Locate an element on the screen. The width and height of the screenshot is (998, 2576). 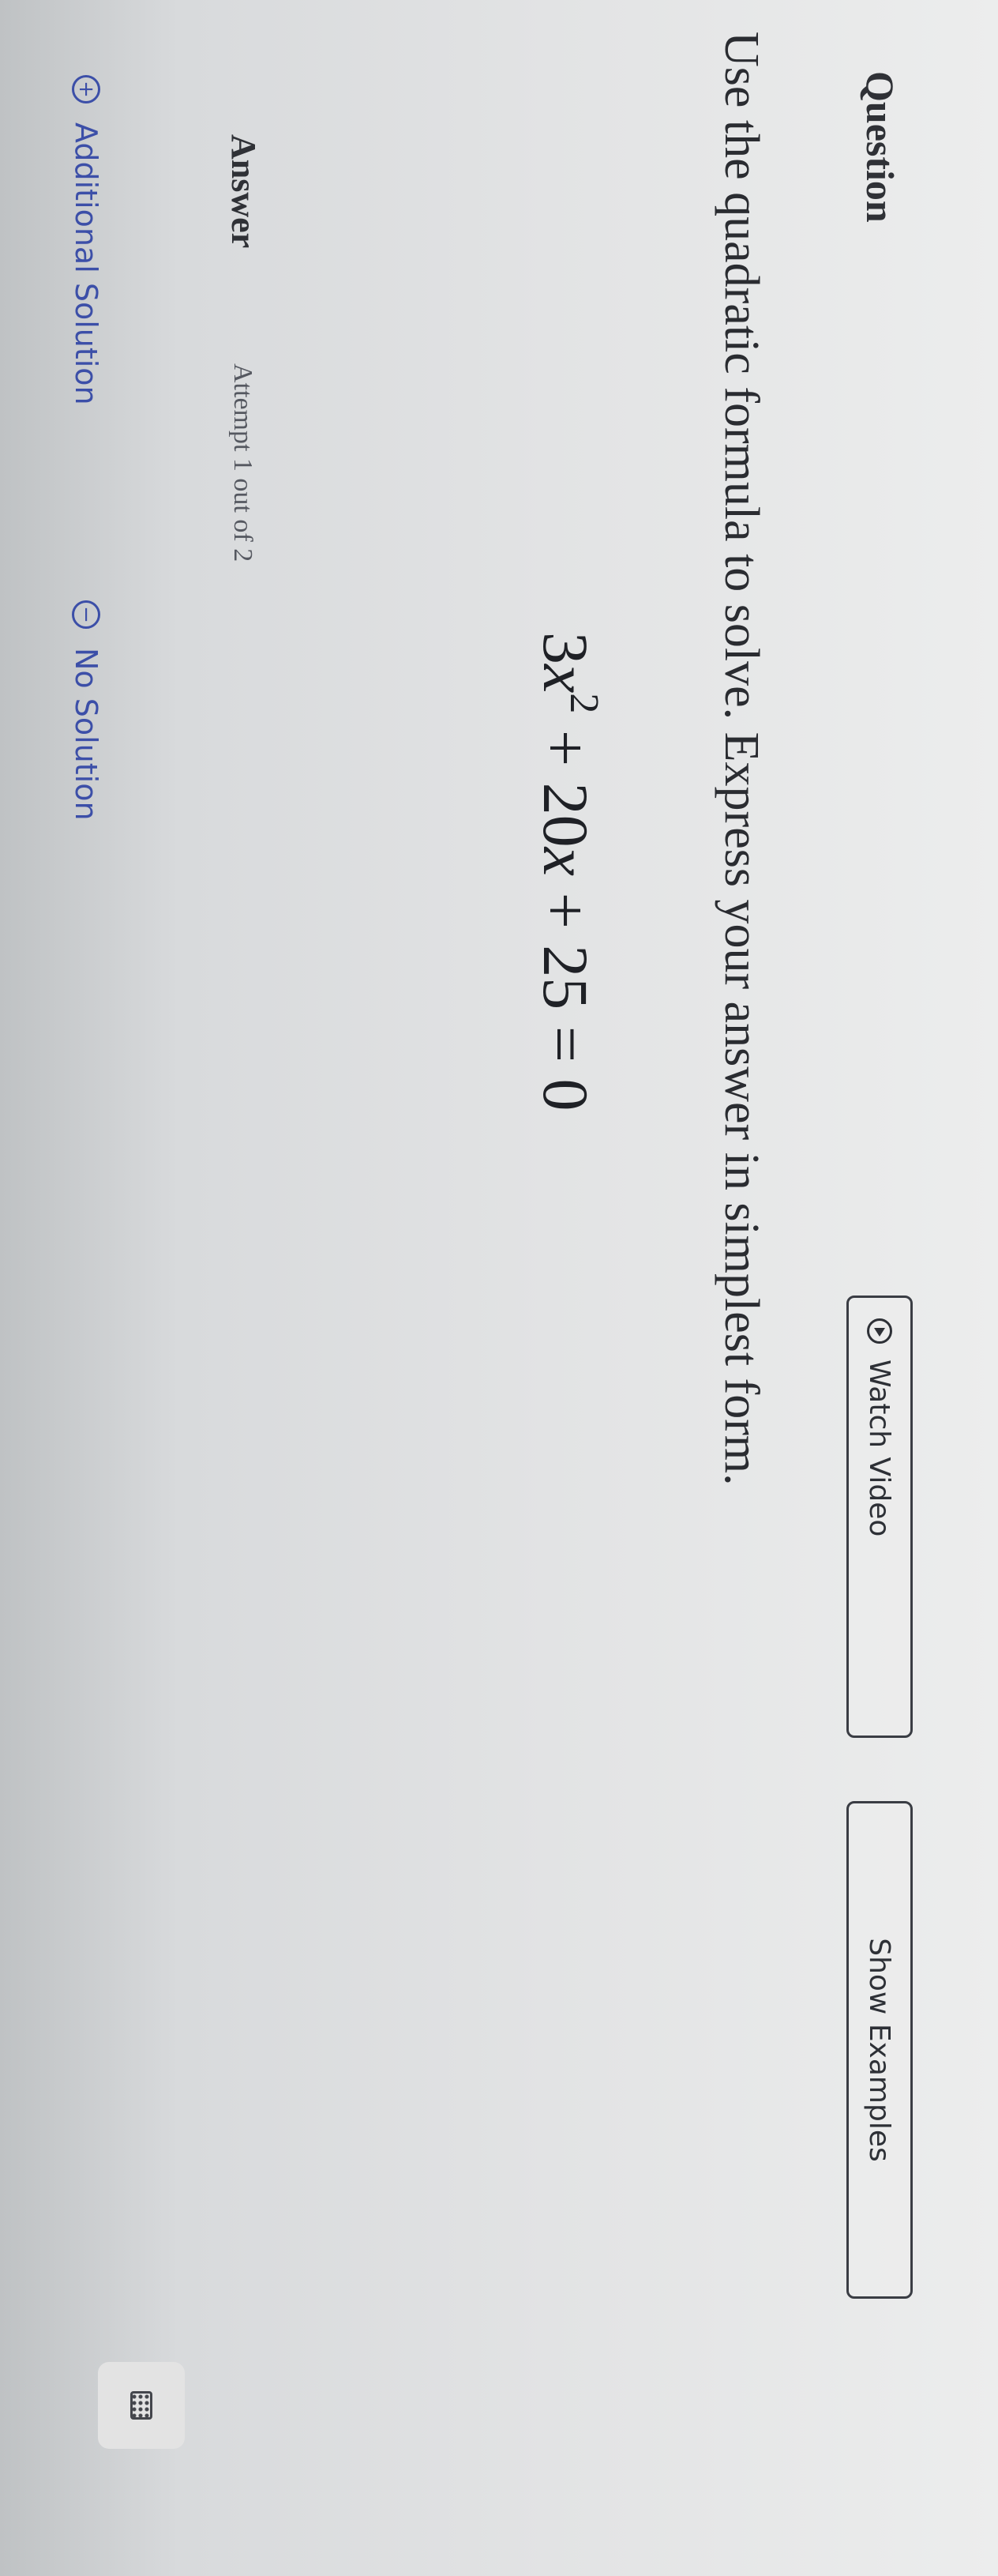
show-examples-button: Show Examples is located at coordinates (879, 2050).